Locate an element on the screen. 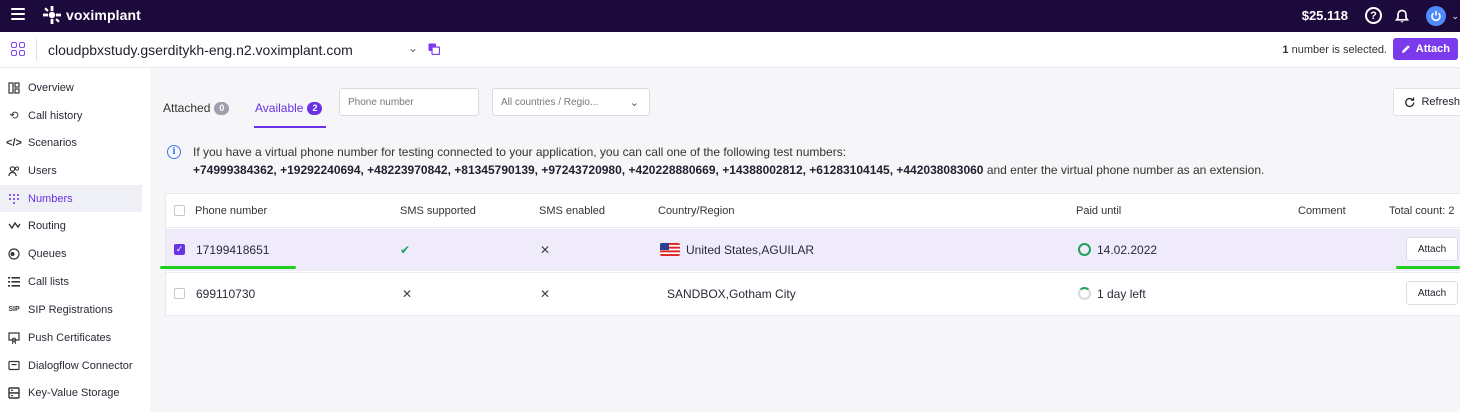 This screenshot has width=1460, height=412. country-region: United States,AGUILAR is located at coordinates (737, 250).